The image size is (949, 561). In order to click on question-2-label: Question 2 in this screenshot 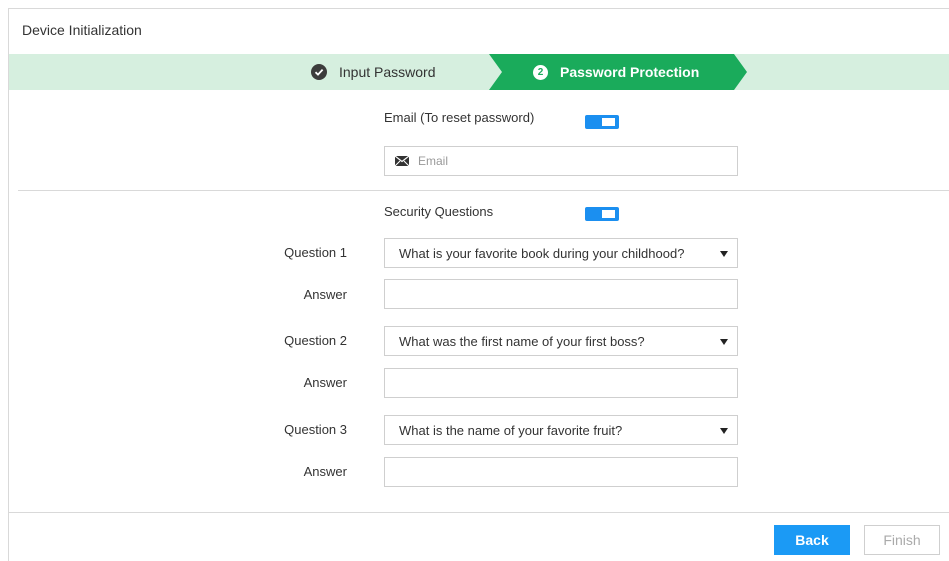, I will do `click(315, 340)`.